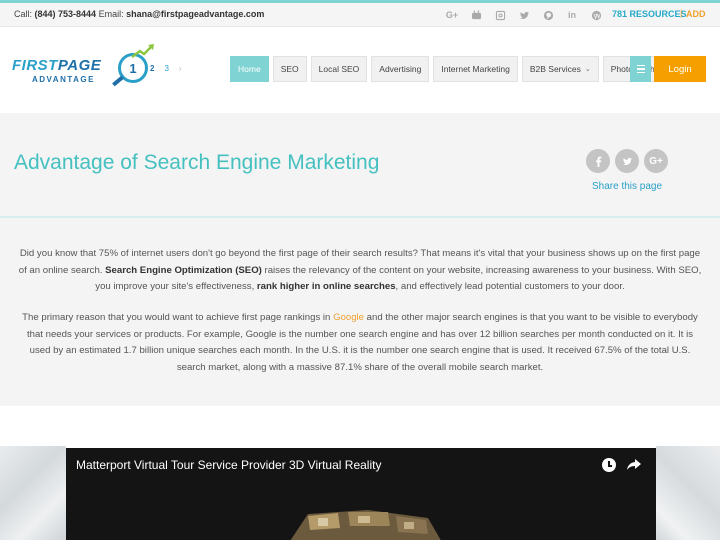 The image size is (720, 540). I want to click on nav-local-seo-label: Local SEO, so click(339, 69).